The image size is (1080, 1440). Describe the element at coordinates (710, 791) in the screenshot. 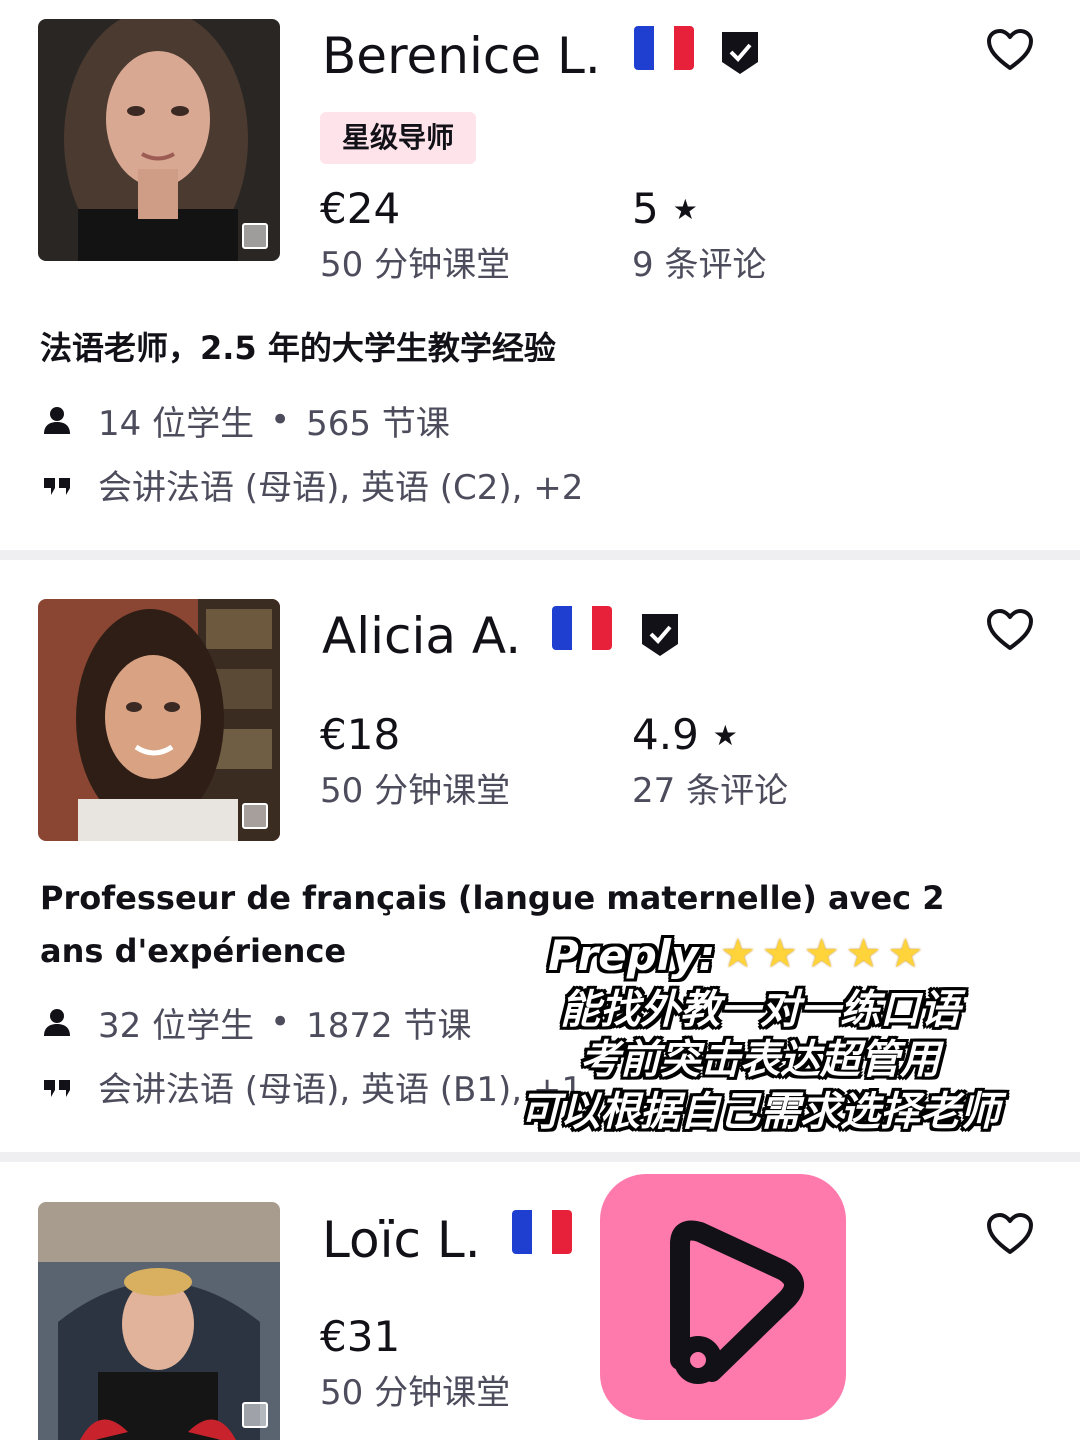

I see `review-count: 27 条评论` at that location.